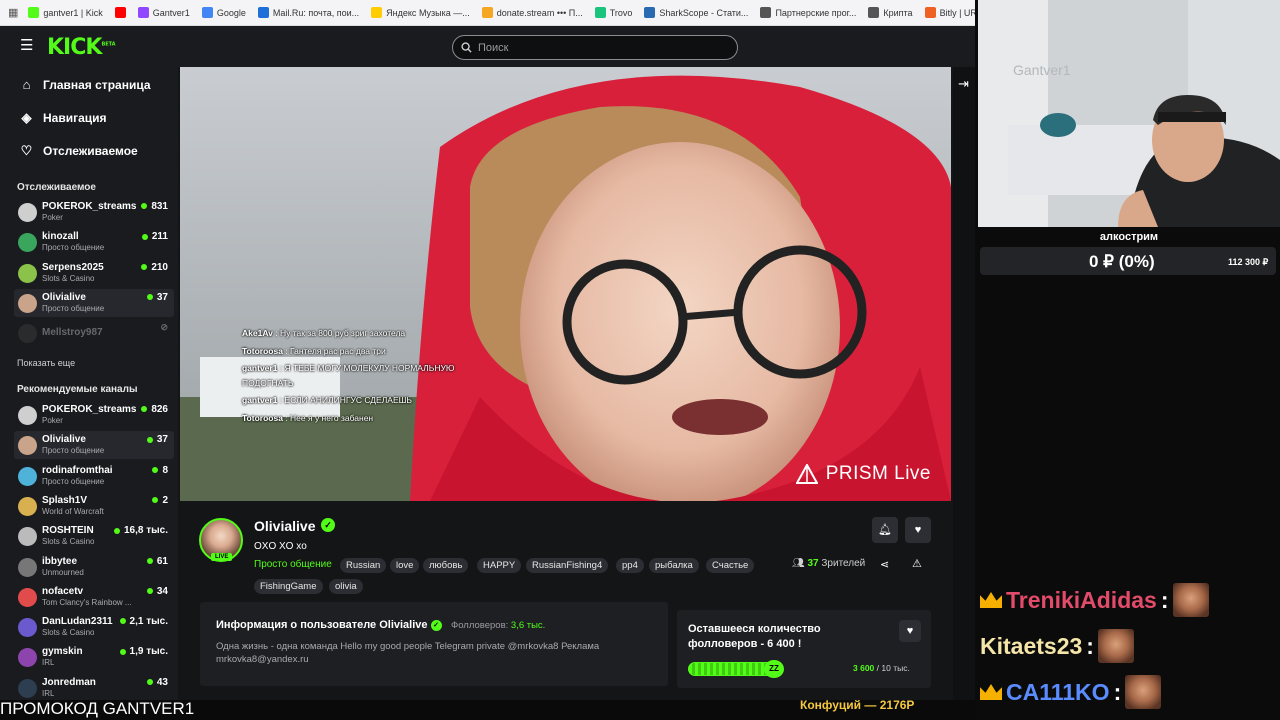 The height and width of the screenshot is (720, 1280). I want to click on sidebar-channel-item: POKEROK_streams Poker 826, so click(94, 415).